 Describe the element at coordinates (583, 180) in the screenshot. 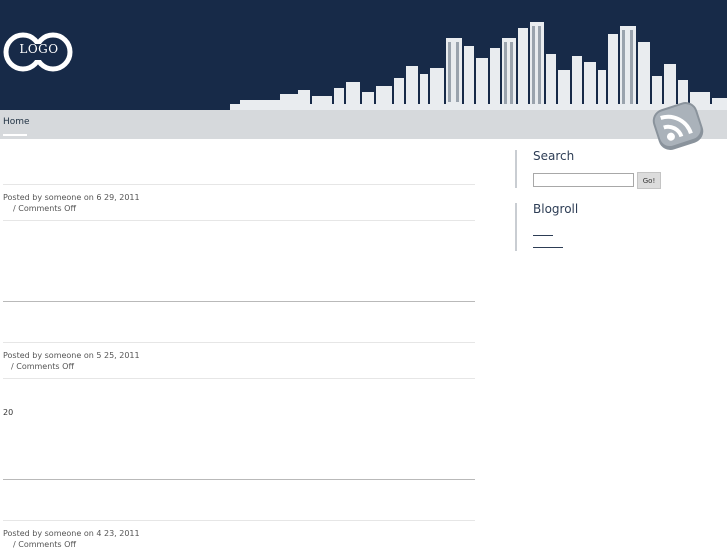

I see `search-input` at that location.